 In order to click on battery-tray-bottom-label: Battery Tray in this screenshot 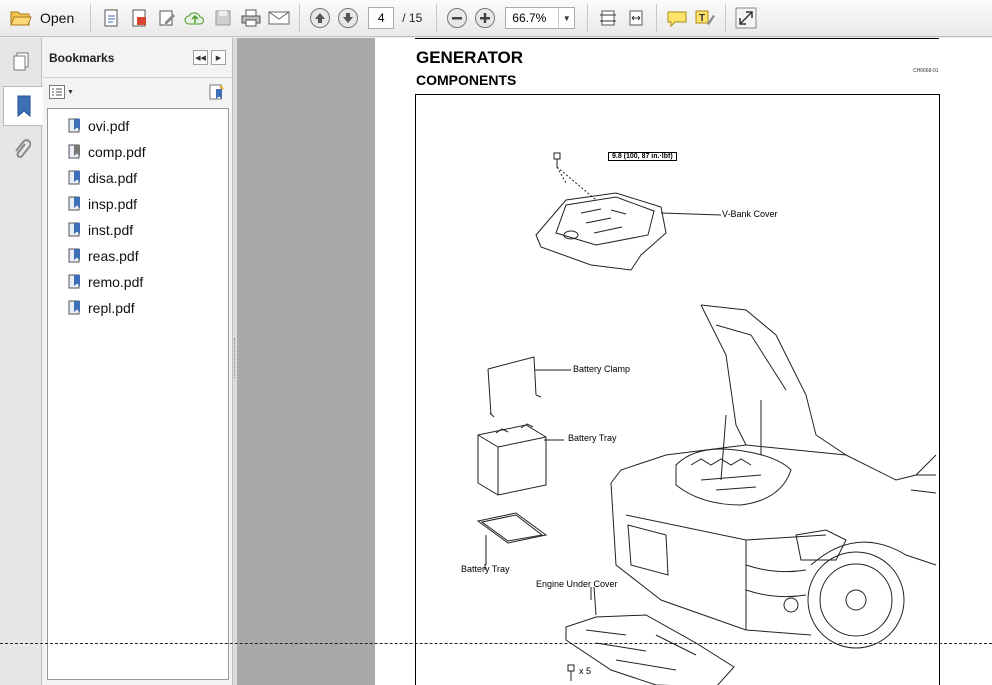, I will do `click(485, 569)`.